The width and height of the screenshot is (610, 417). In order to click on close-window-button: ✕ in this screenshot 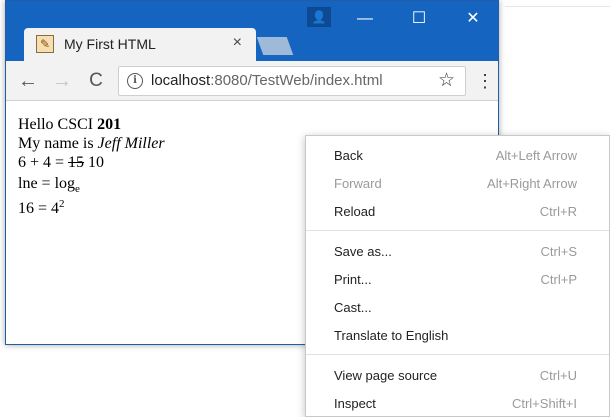, I will do `click(473, 19)`.